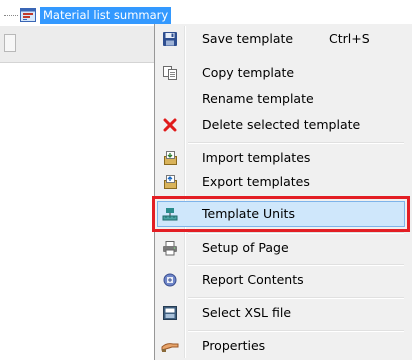  What do you see at coordinates (248, 213) in the screenshot?
I see `menu-label-template-units: Template Units` at bounding box center [248, 213].